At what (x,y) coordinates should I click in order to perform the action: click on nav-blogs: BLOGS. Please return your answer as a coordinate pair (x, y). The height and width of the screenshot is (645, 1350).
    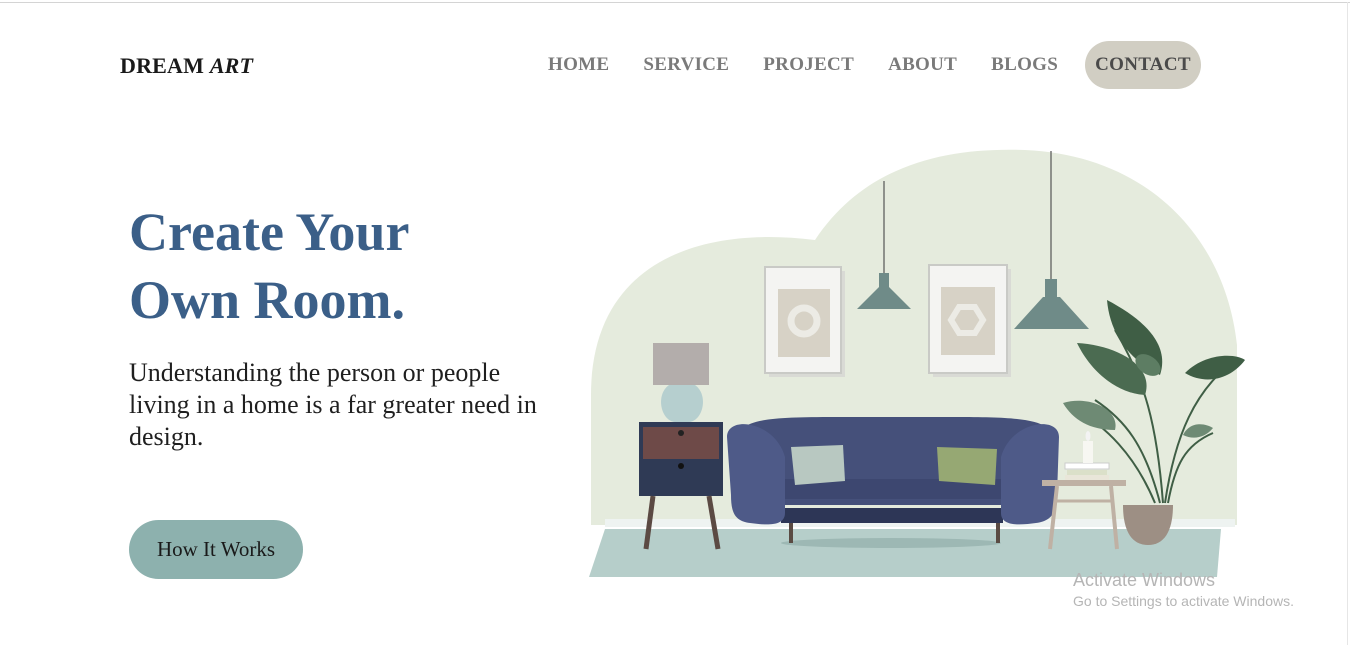
    Looking at the image, I should click on (1024, 65).